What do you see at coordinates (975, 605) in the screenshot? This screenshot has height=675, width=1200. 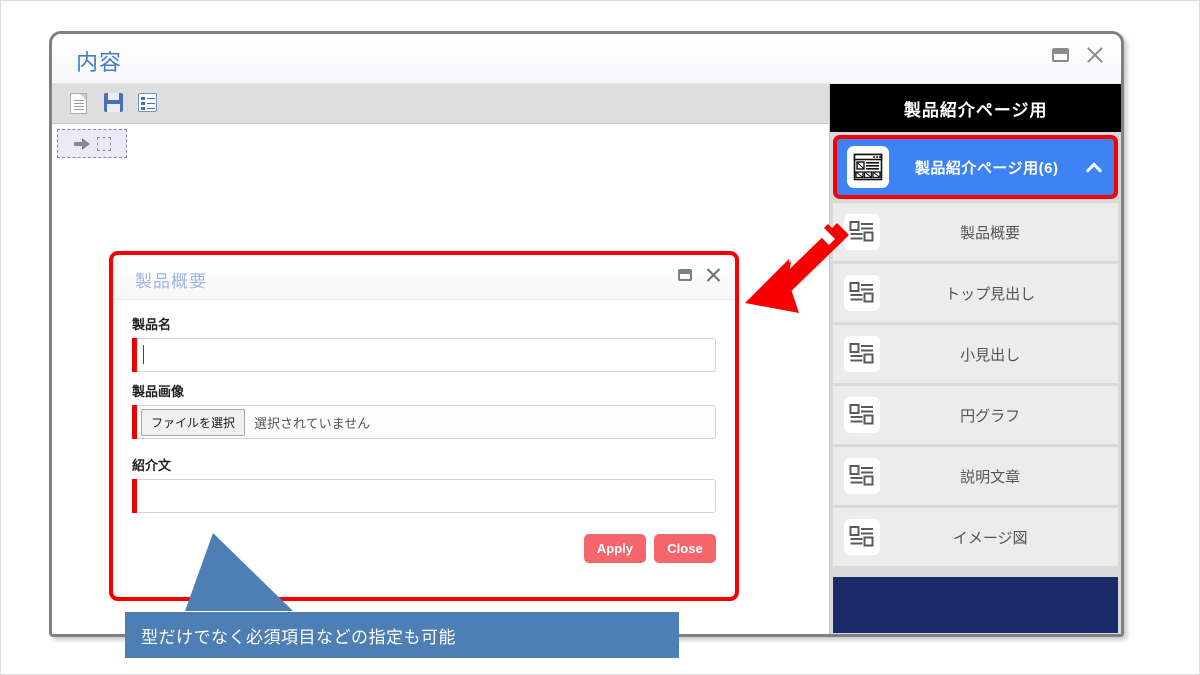 I see `sidebar-footer-block` at bounding box center [975, 605].